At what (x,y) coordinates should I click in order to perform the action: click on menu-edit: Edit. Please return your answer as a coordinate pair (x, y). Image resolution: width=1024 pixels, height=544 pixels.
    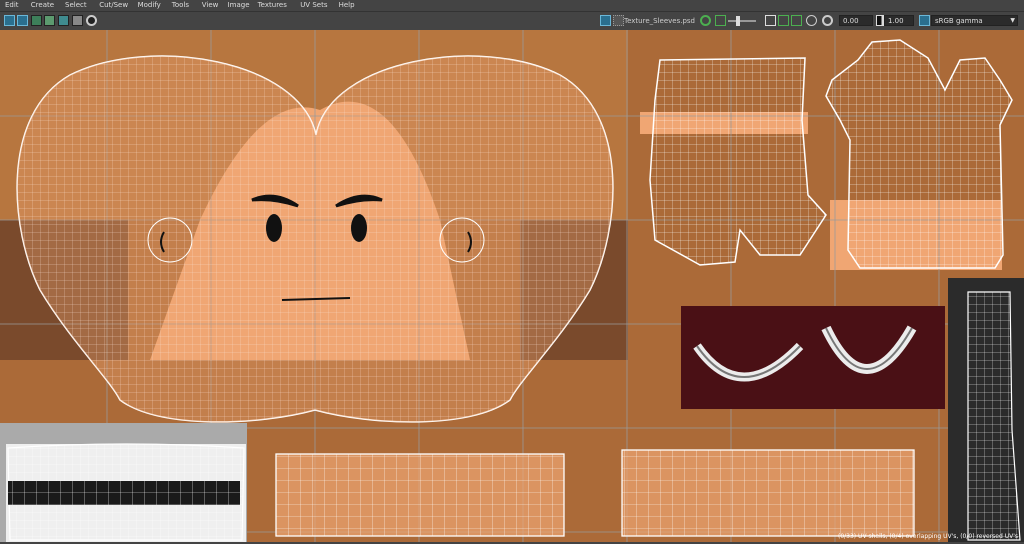
    Looking at the image, I should click on (12, 5).